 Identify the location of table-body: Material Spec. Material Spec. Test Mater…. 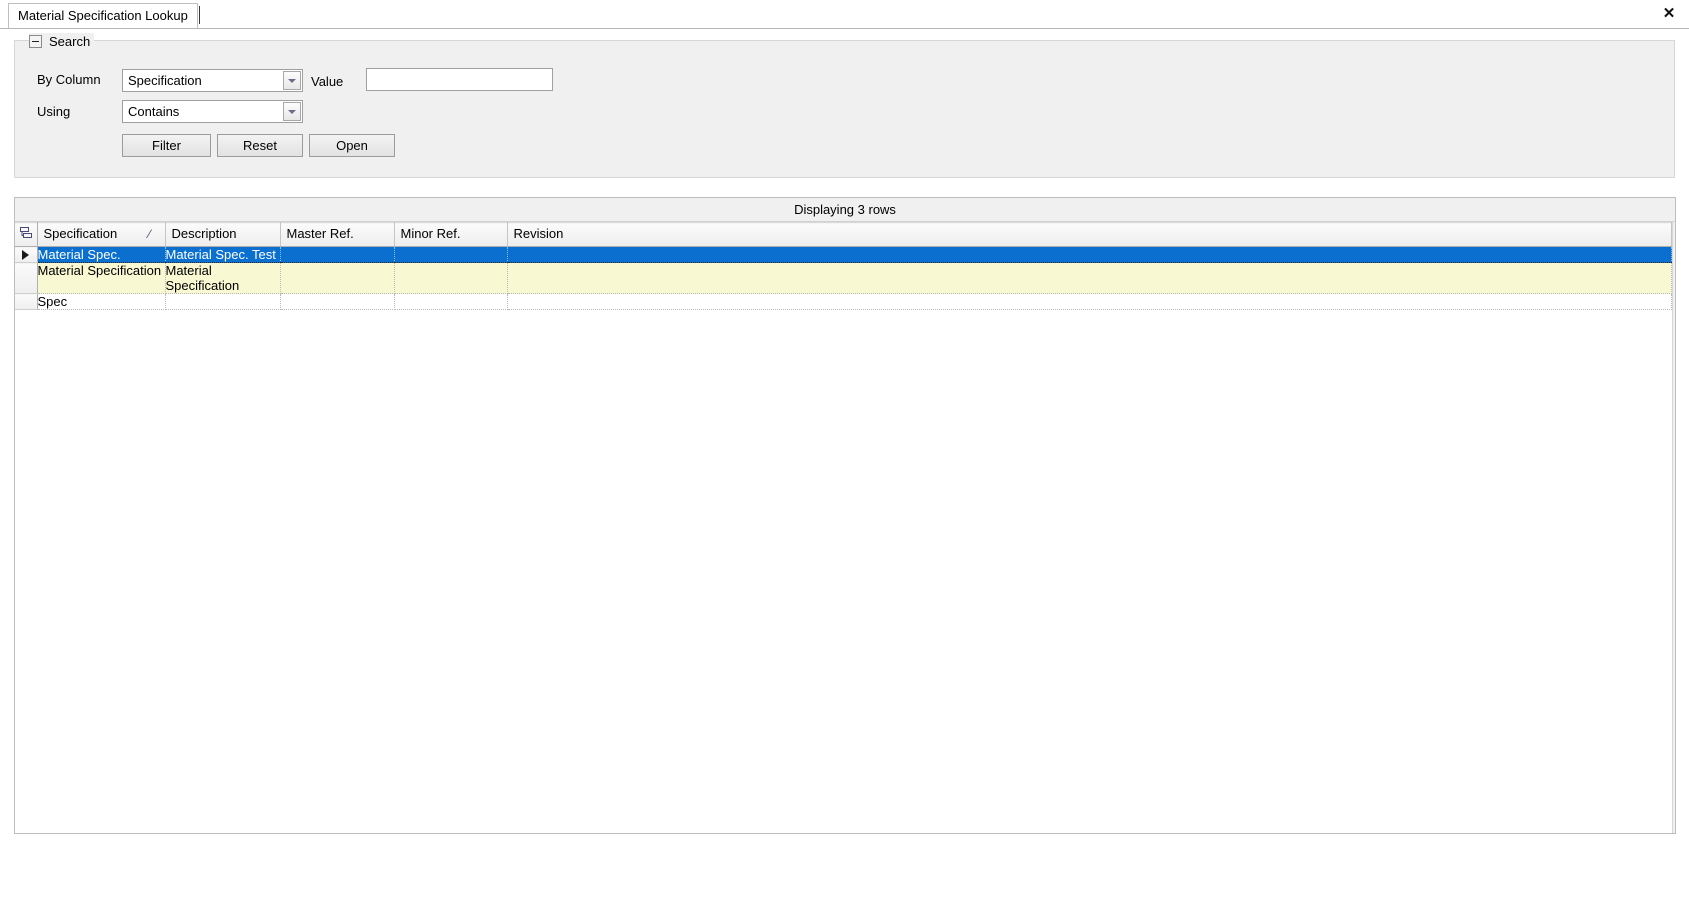
(843, 278).